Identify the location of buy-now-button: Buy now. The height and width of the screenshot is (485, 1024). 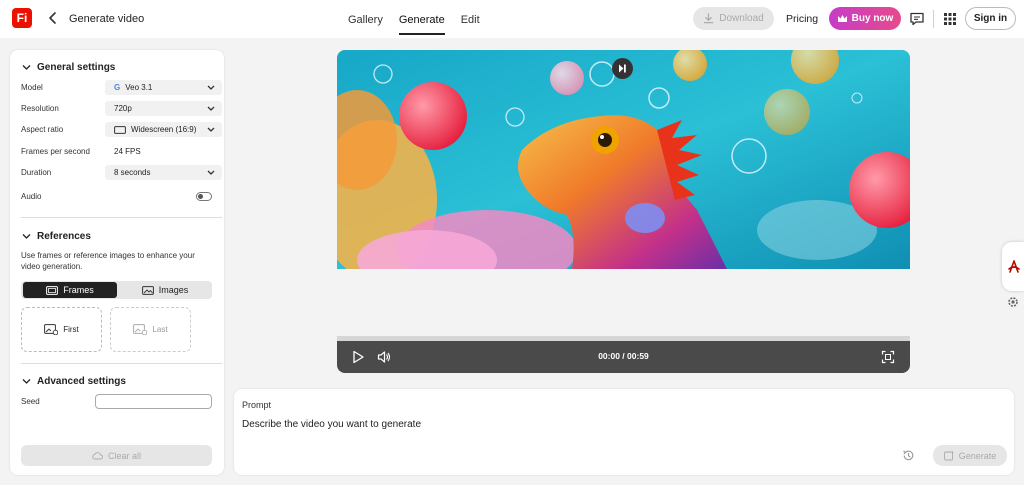
(865, 18).